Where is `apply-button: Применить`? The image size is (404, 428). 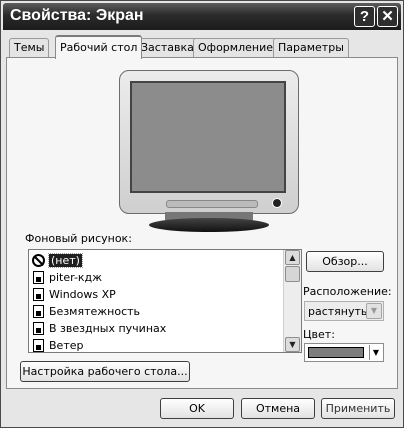
apply-button: Применить is located at coordinates (358, 408).